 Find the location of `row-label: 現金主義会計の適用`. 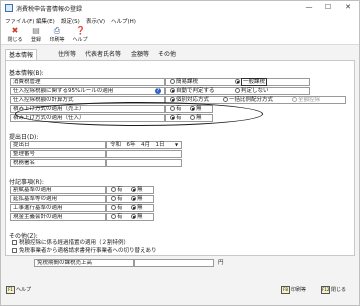

row-label: 現金主義会計の適用 is located at coordinates (58, 217).